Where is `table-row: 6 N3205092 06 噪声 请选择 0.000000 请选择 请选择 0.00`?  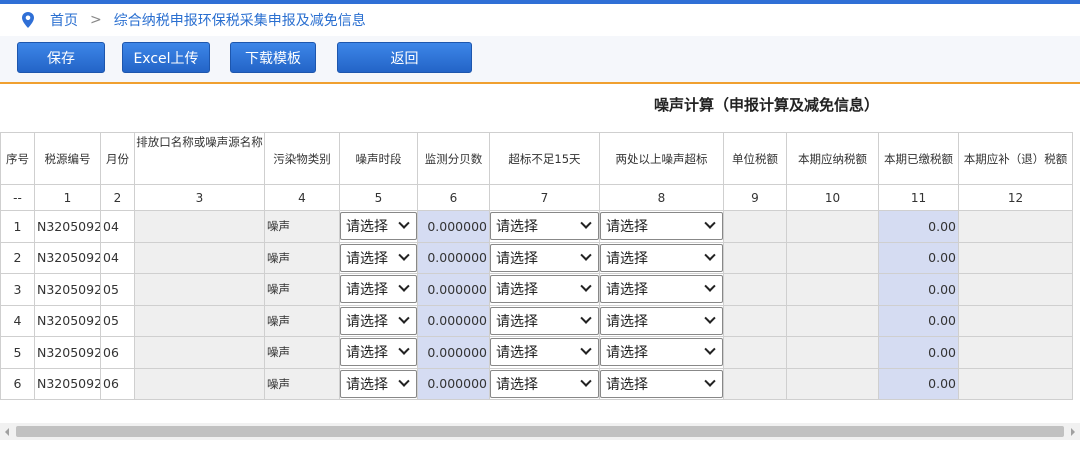 table-row: 6 N3205092 06 噪声 请选择 0.000000 请选择 请选择 0.00 is located at coordinates (536, 383).